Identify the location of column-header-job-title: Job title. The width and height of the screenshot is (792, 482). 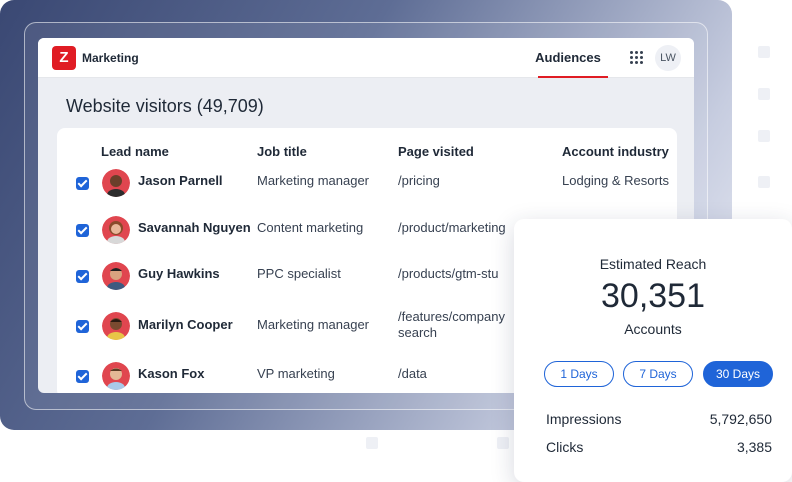
(282, 151).